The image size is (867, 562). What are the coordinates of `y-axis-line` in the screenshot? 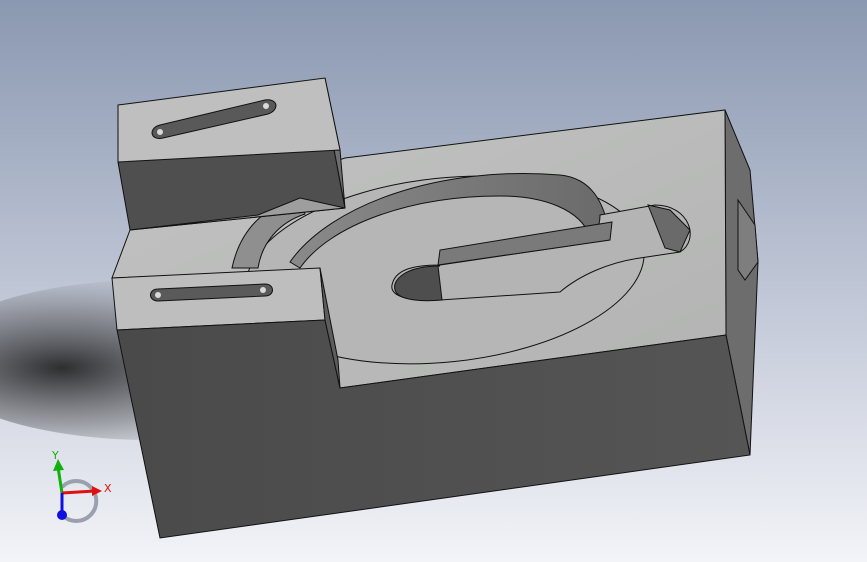 It's located at (60, 480).